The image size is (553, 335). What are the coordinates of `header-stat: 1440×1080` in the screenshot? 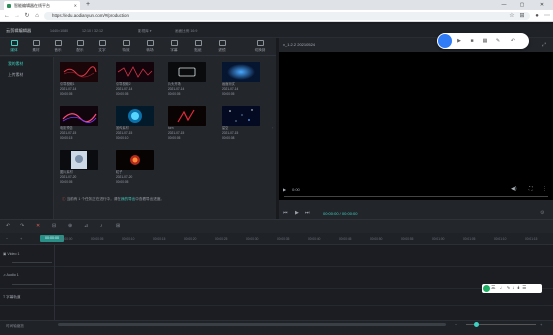 It's located at (59, 31).